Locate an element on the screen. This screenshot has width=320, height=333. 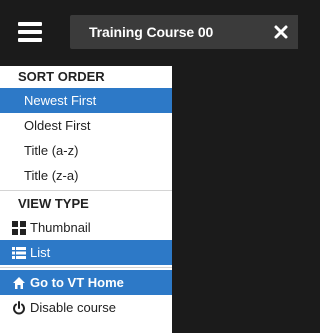
sort-oldest-first: Oldest First is located at coordinates (86, 125).